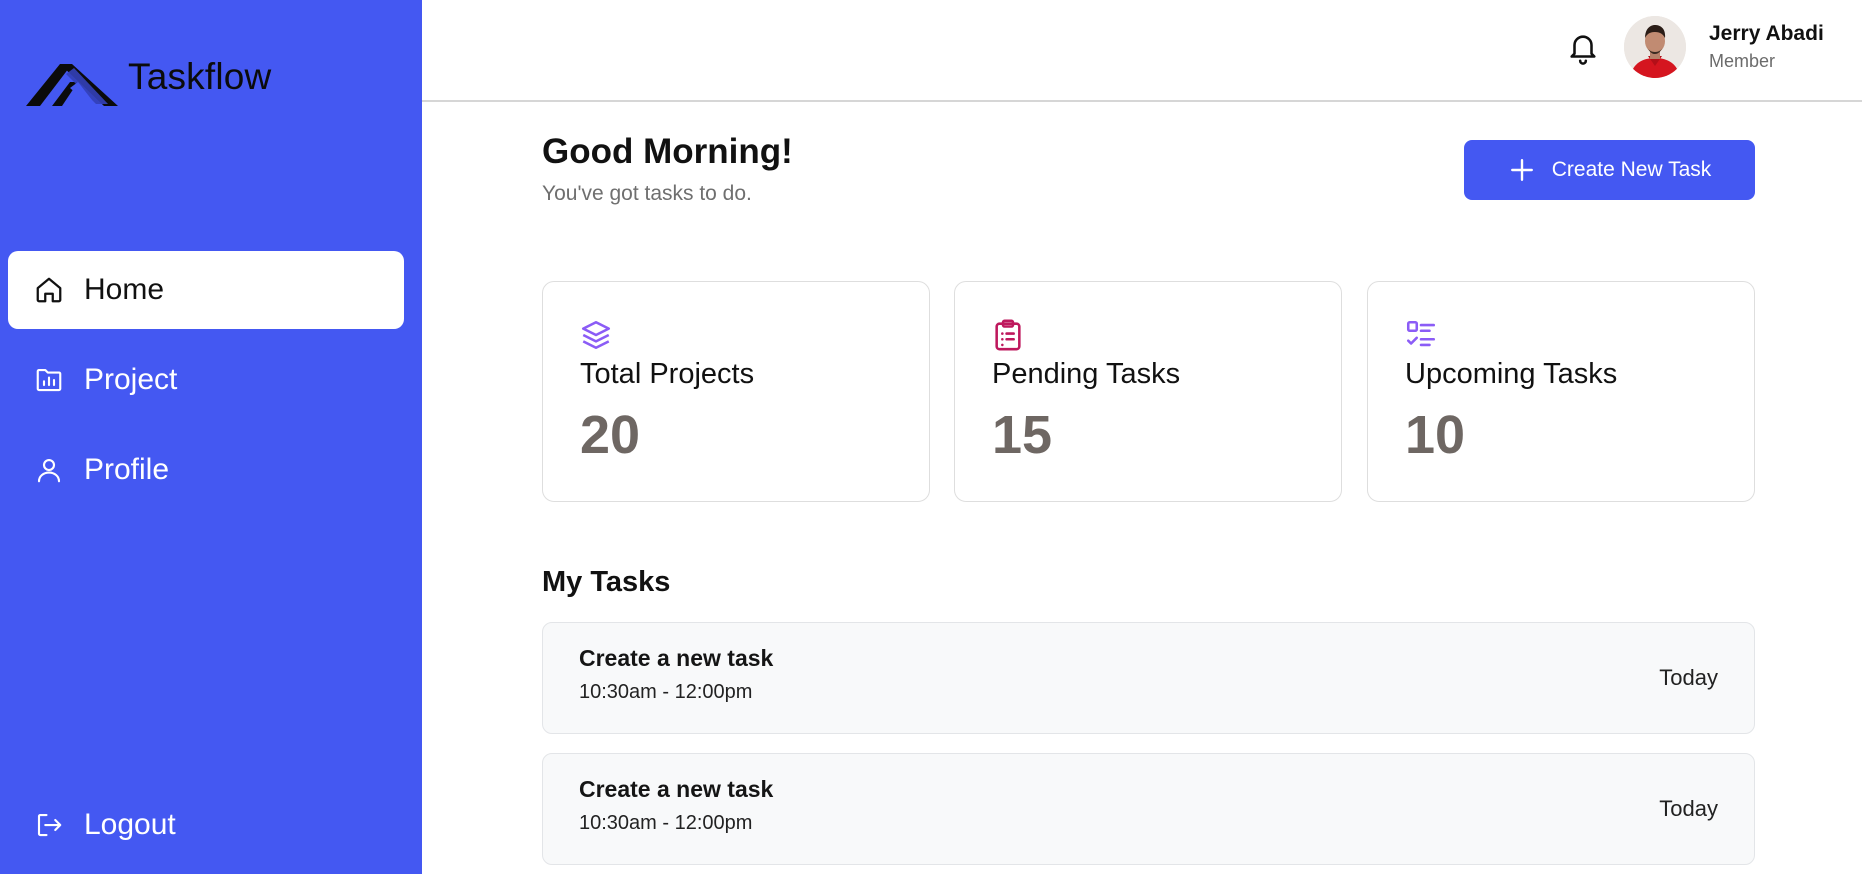 The image size is (1862, 874). What do you see at coordinates (49, 290) in the screenshot?
I see `home-icon` at bounding box center [49, 290].